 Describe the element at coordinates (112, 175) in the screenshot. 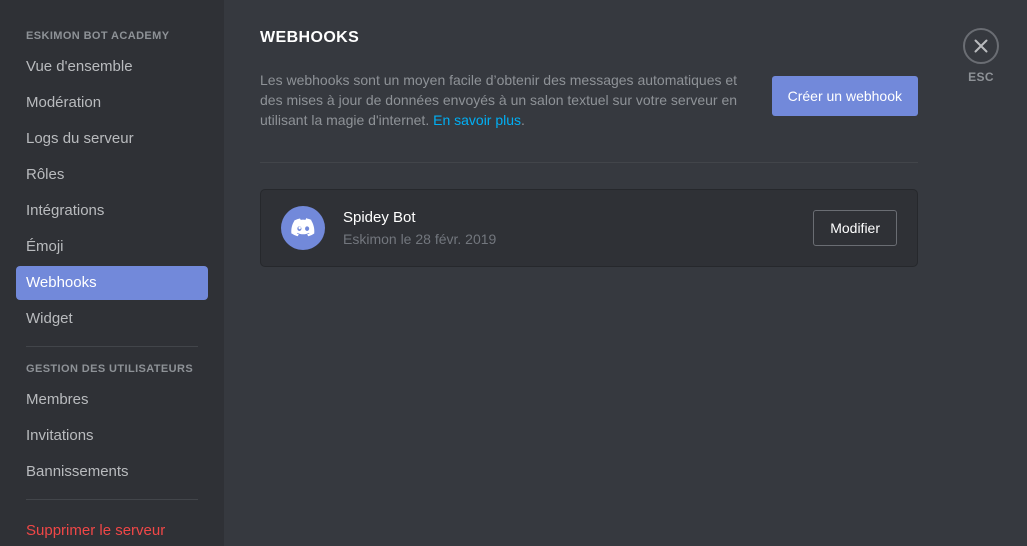

I see `sidebar-item-roles: Rôles` at that location.